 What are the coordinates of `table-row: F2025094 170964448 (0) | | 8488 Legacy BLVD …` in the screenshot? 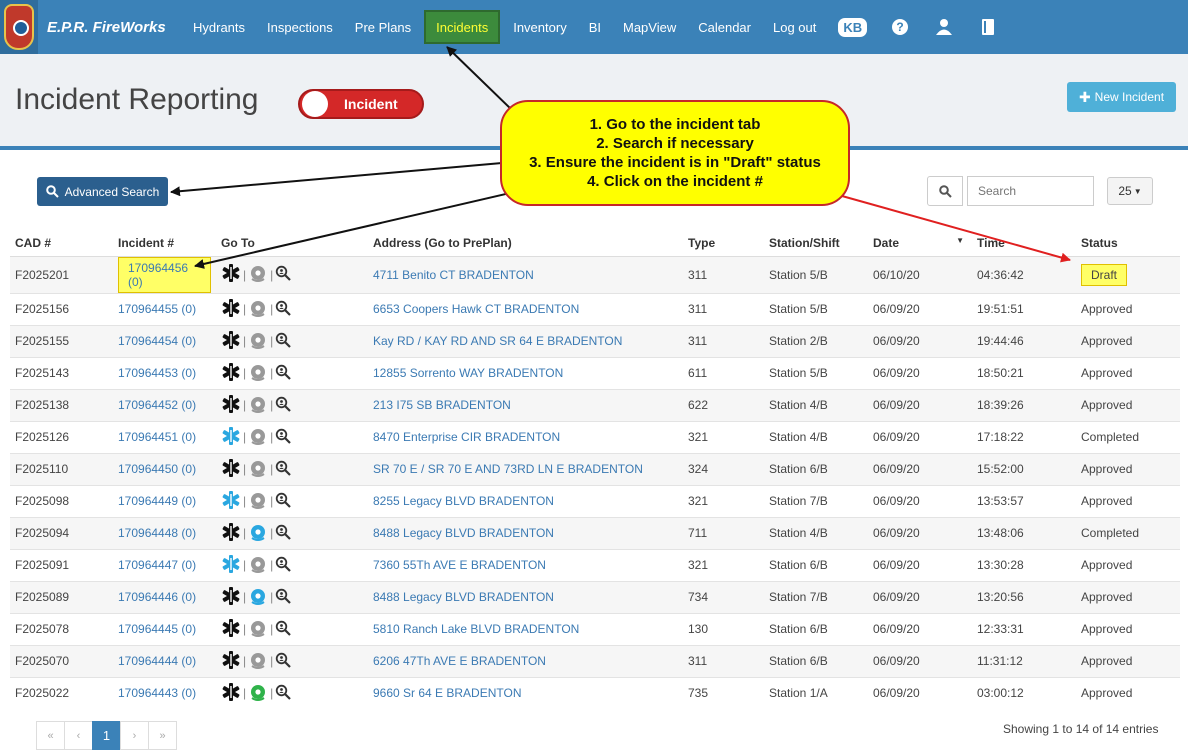 It's located at (595, 532).